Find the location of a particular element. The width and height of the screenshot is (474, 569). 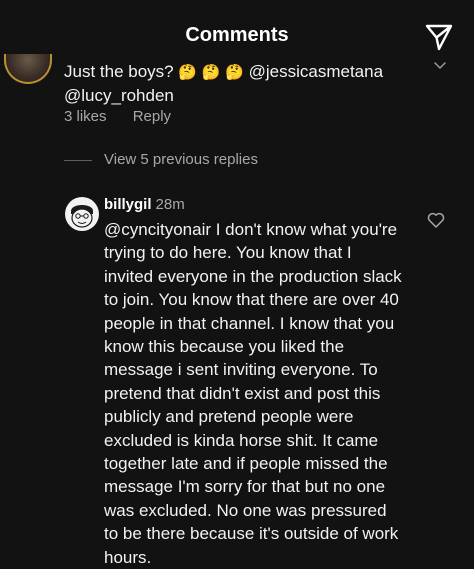

mention-link: @jessicasmetana is located at coordinates (316, 71).